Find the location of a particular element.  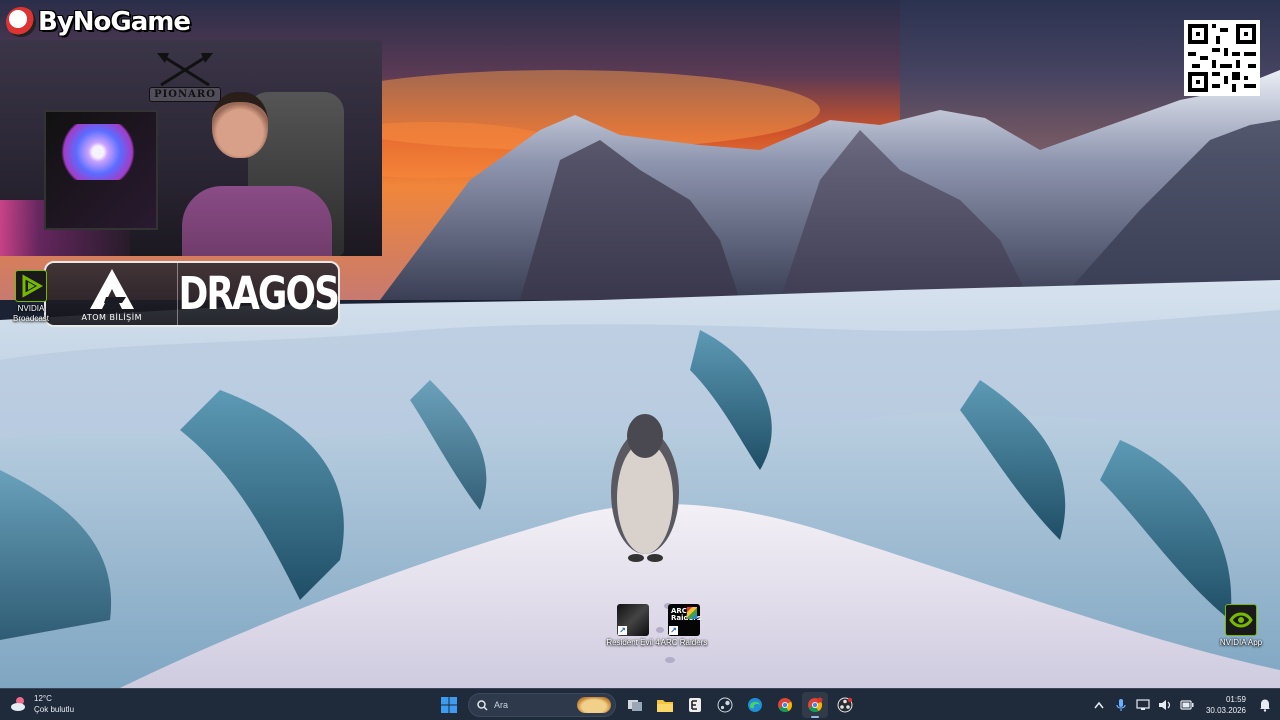

file-explorer-icon is located at coordinates (665, 706).